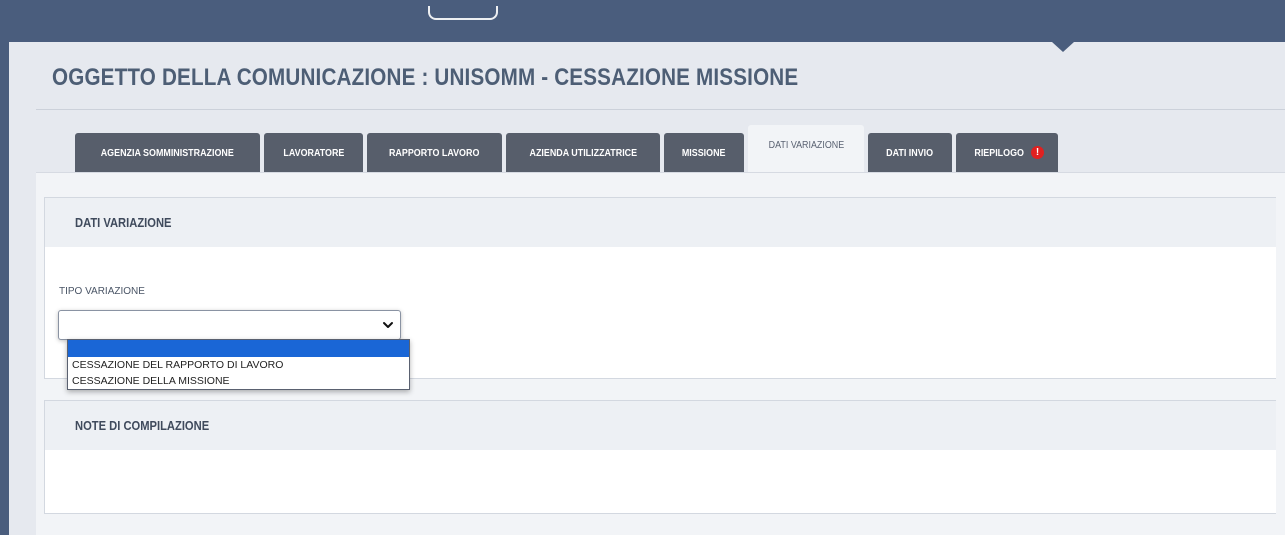 This screenshot has width=1285, height=535. I want to click on tab-azienda-utilizzatrice: AZIENDA UTILIZZATRICE, so click(583, 152).